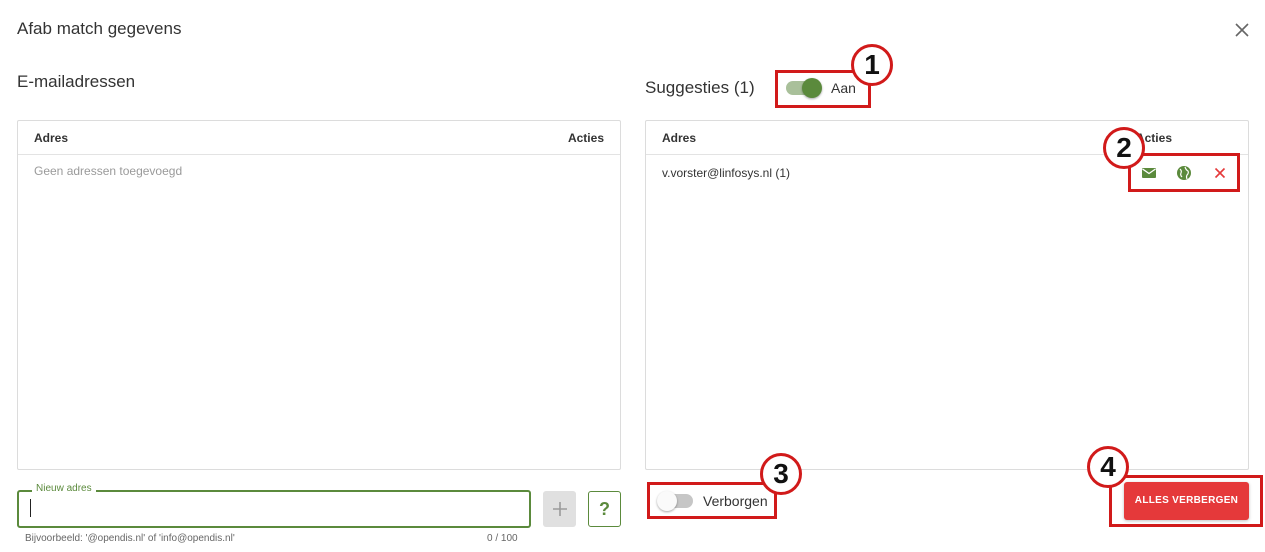  I want to click on column-header-actions: Acties, so click(585, 138).